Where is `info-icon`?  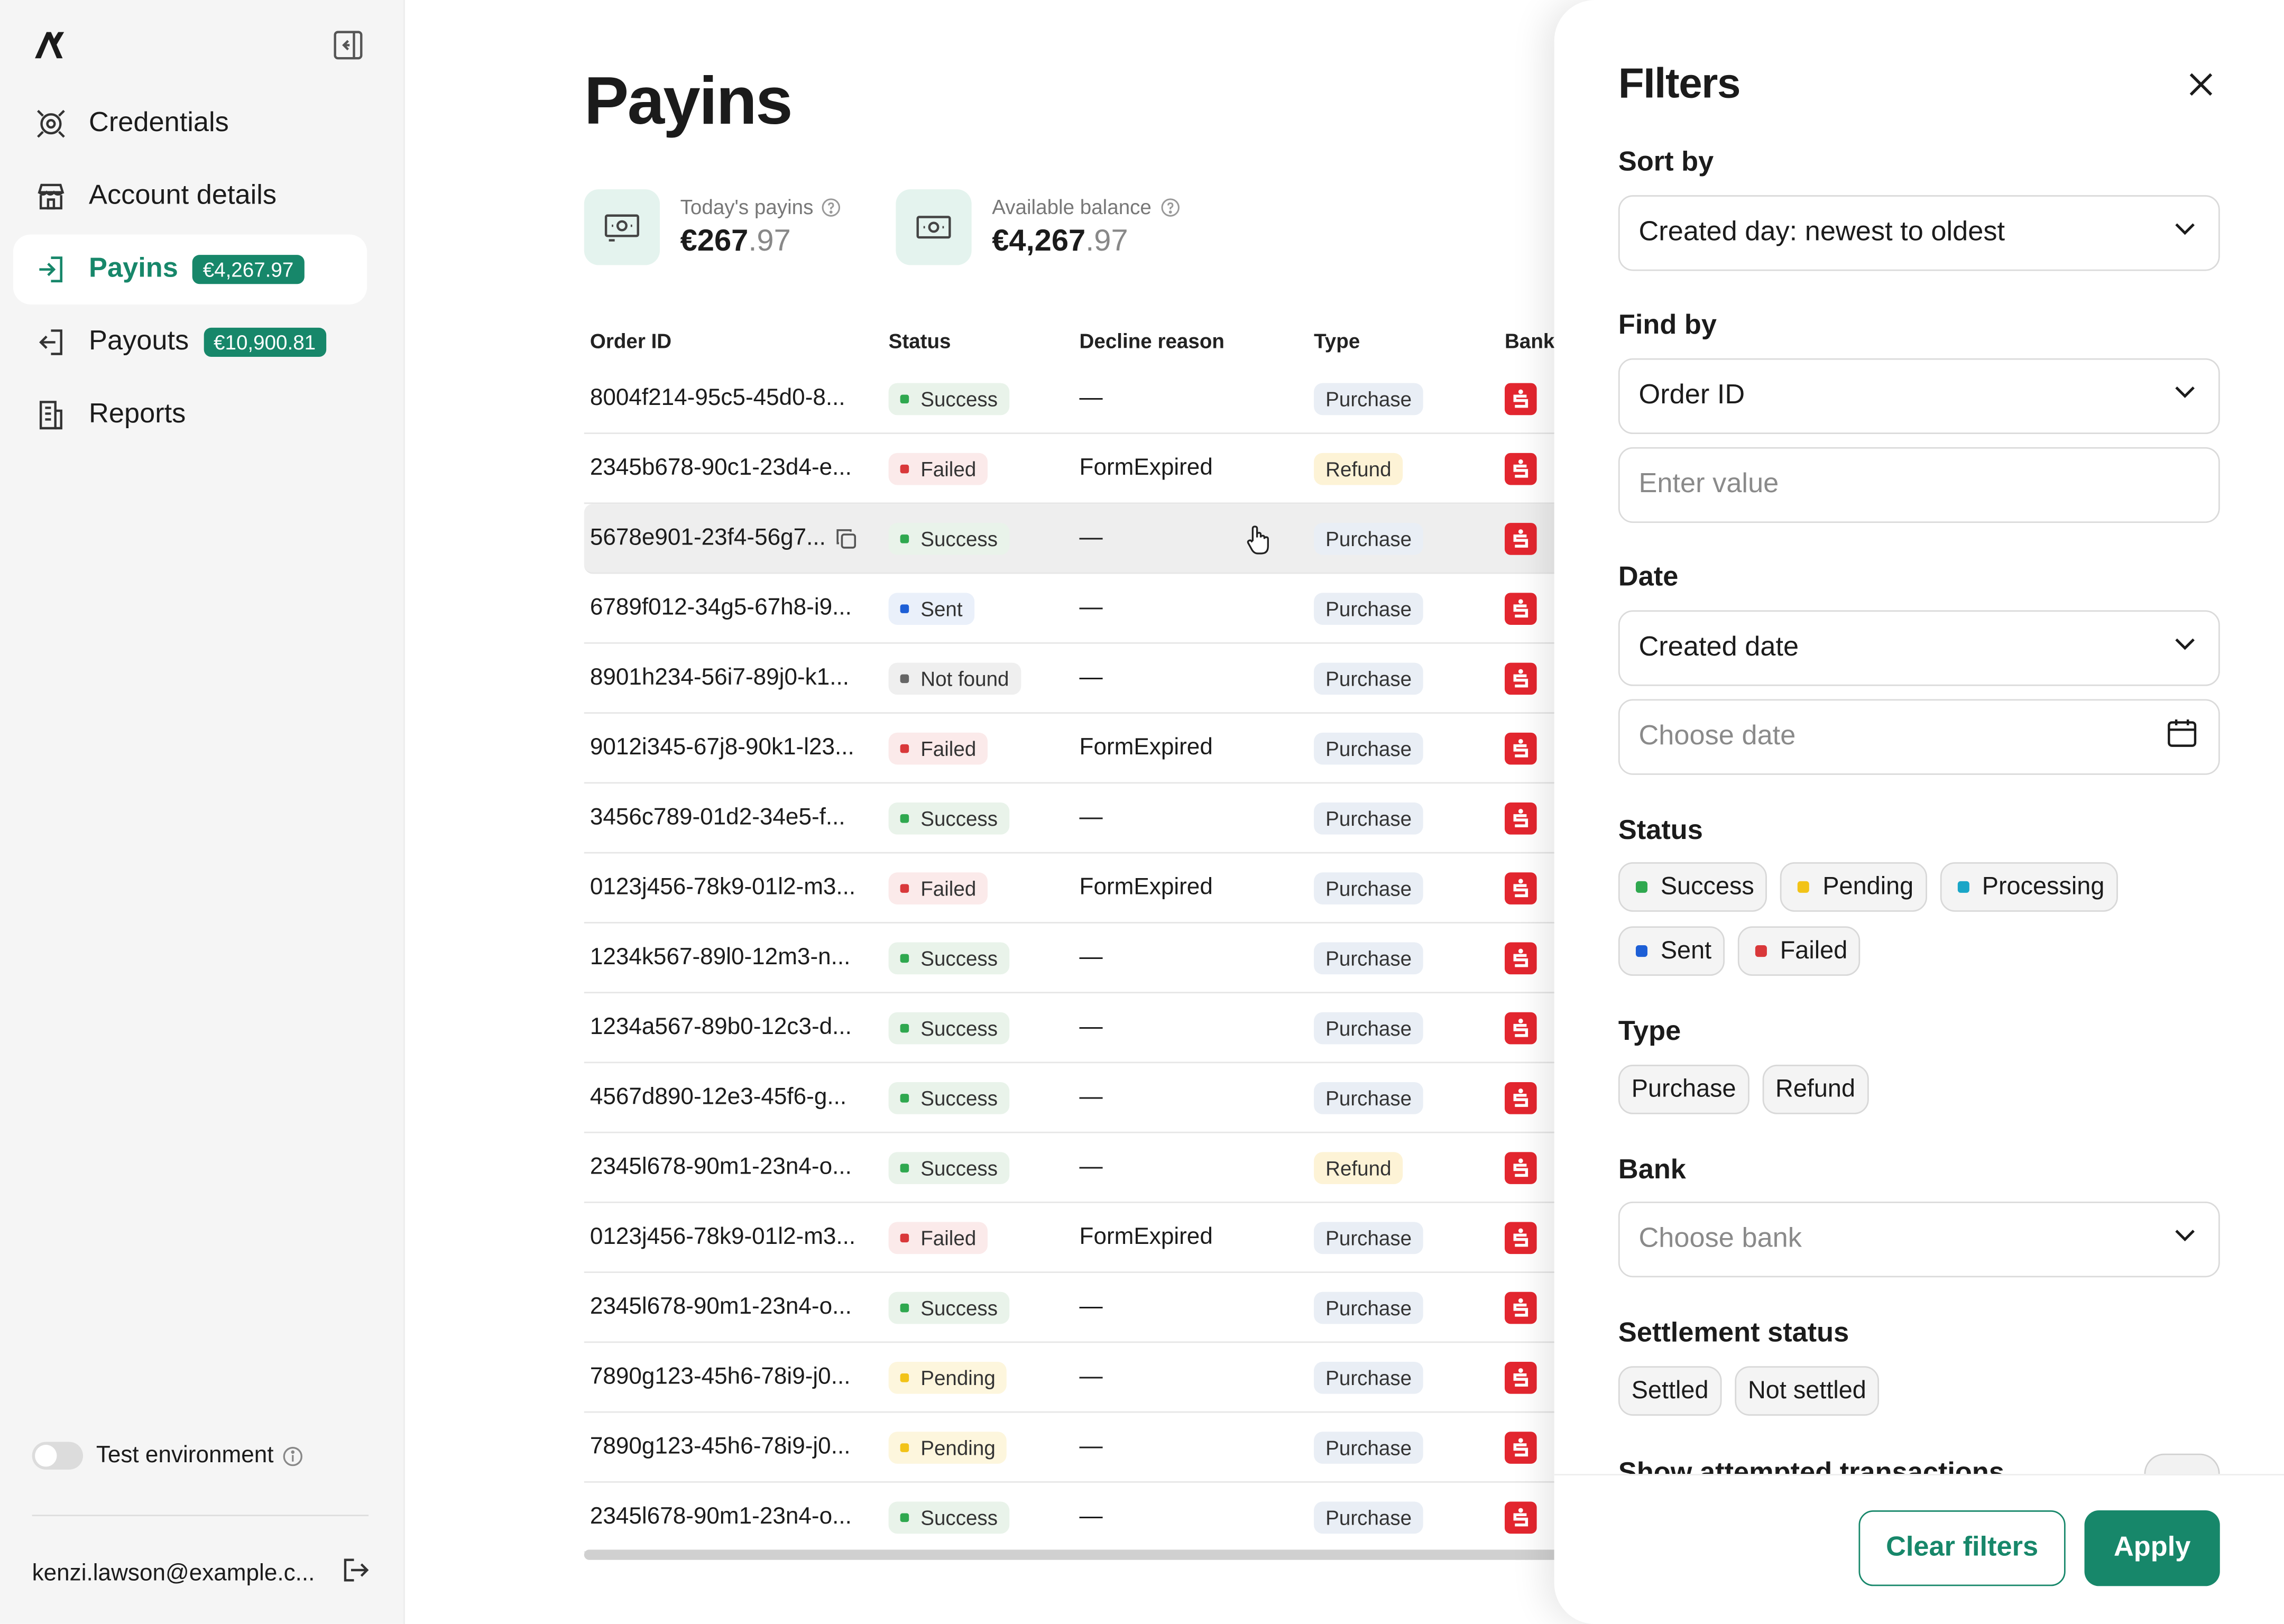
info-icon is located at coordinates (292, 1456).